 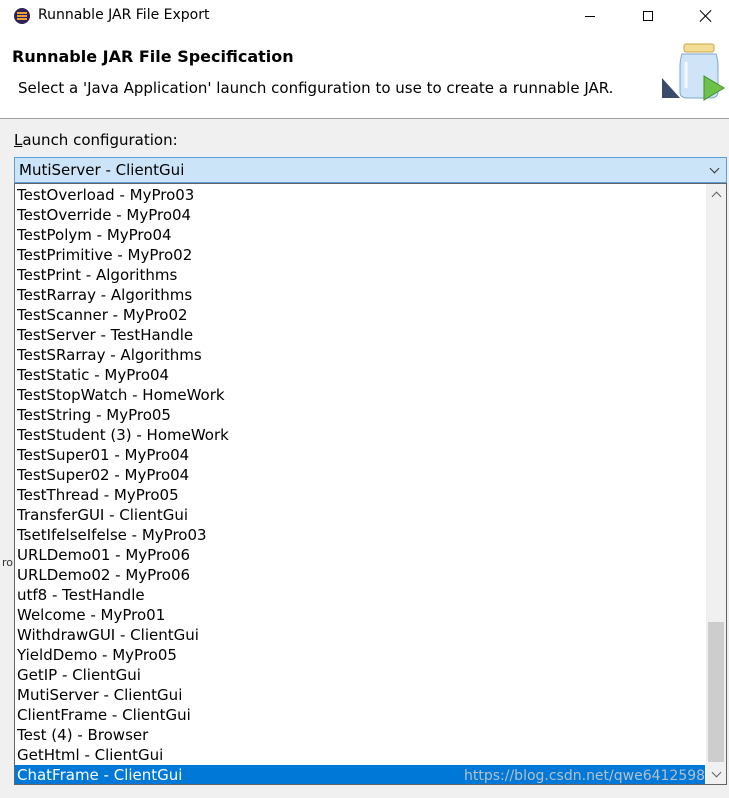 I want to click on launch-configuration-label: Launch configuration:, so click(x=96, y=140).